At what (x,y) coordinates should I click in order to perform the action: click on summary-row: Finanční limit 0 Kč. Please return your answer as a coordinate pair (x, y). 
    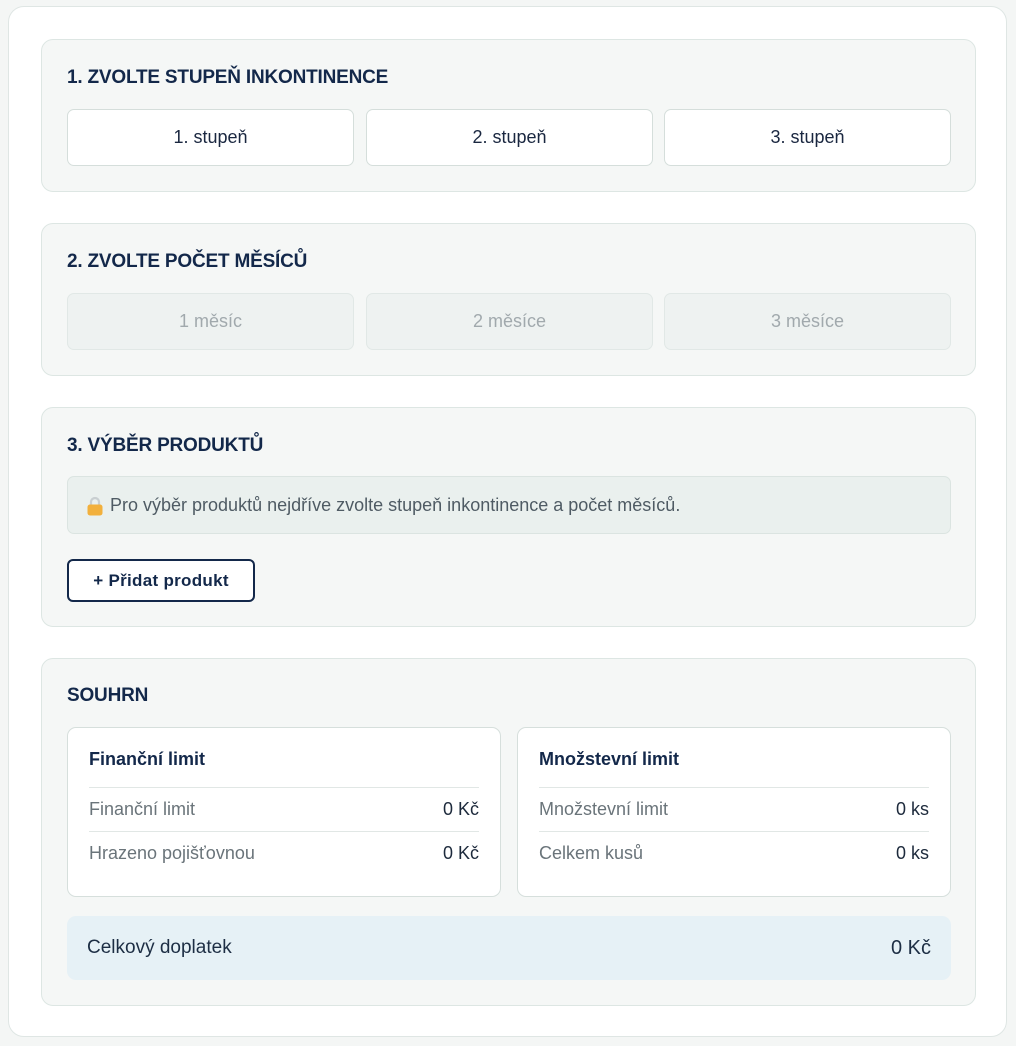
    Looking at the image, I should click on (284, 809).